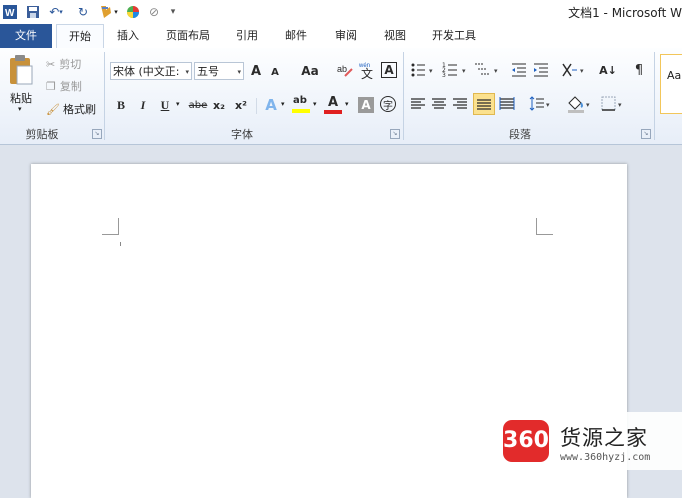 This screenshot has height=498, width=682. I want to click on align-right-button, so click(460, 104).